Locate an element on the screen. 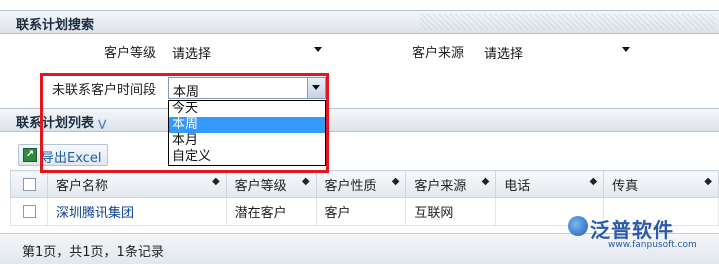  select-all-checkbox is located at coordinates (29, 184).